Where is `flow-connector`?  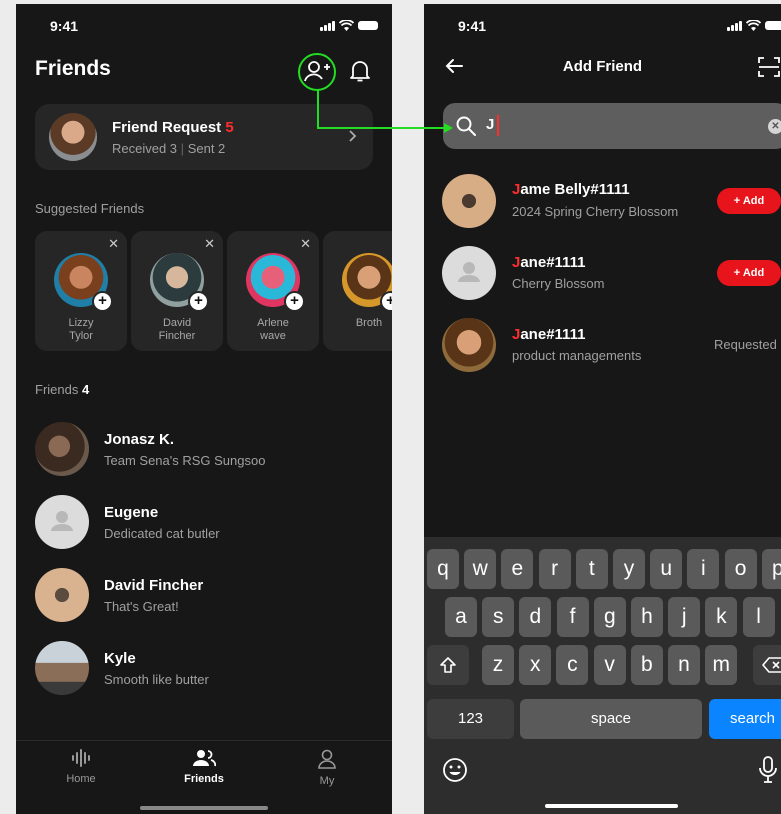 flow-connector is located at coordinates (385, 111).